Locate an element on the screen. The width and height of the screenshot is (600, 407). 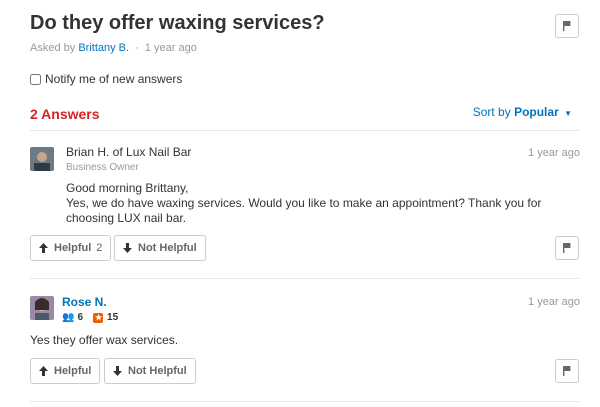
flag-question-button is located at coordinates (567, 26).